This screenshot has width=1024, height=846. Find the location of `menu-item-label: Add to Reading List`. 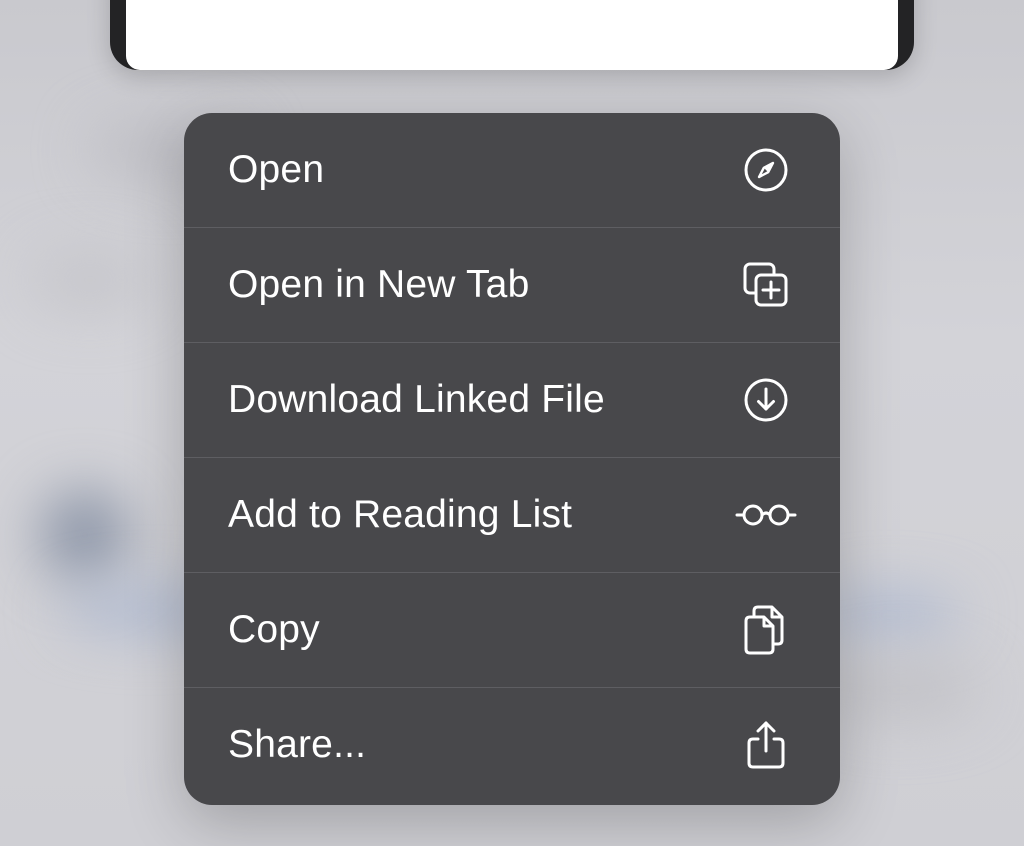

menu-item-label: Add to Reading List is located at coordinates (400, 514).